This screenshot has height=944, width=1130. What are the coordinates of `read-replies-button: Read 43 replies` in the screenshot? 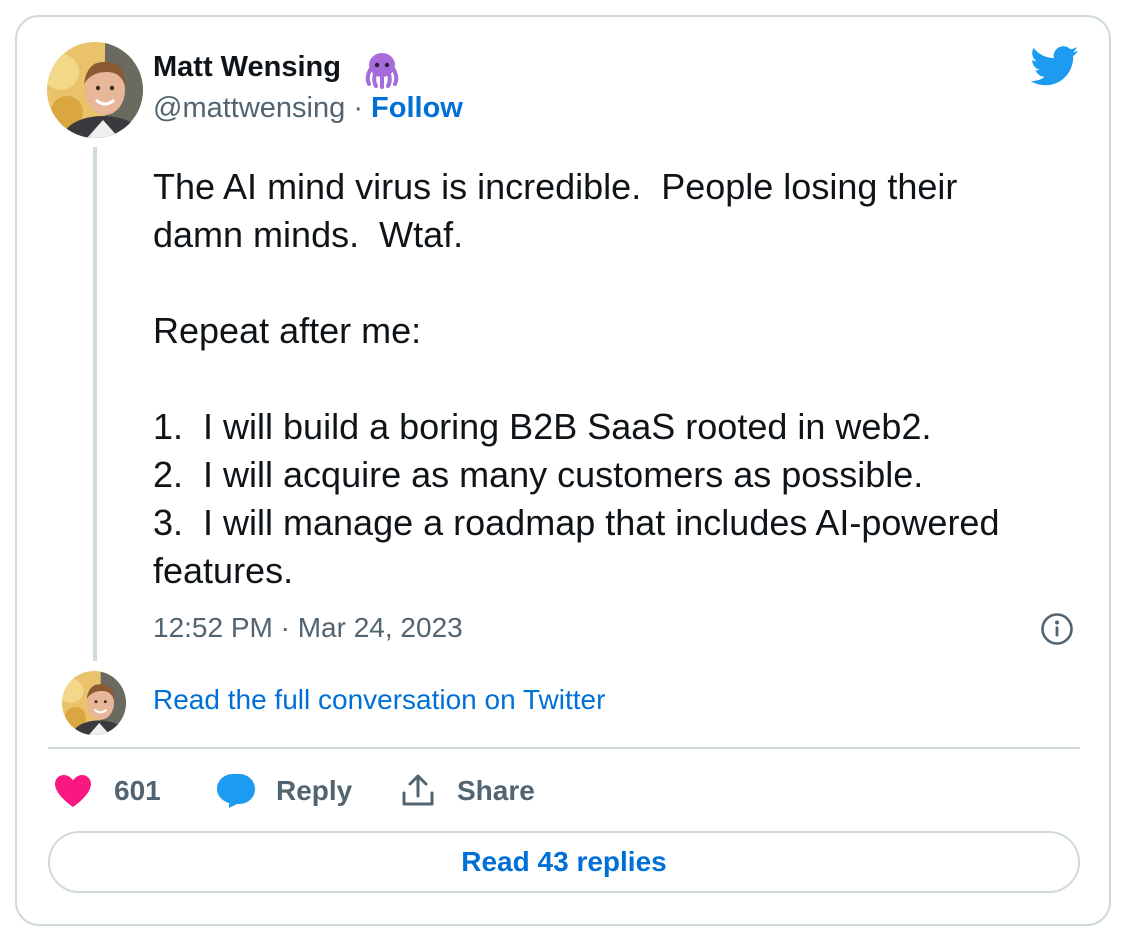 It's located at (564, 862).